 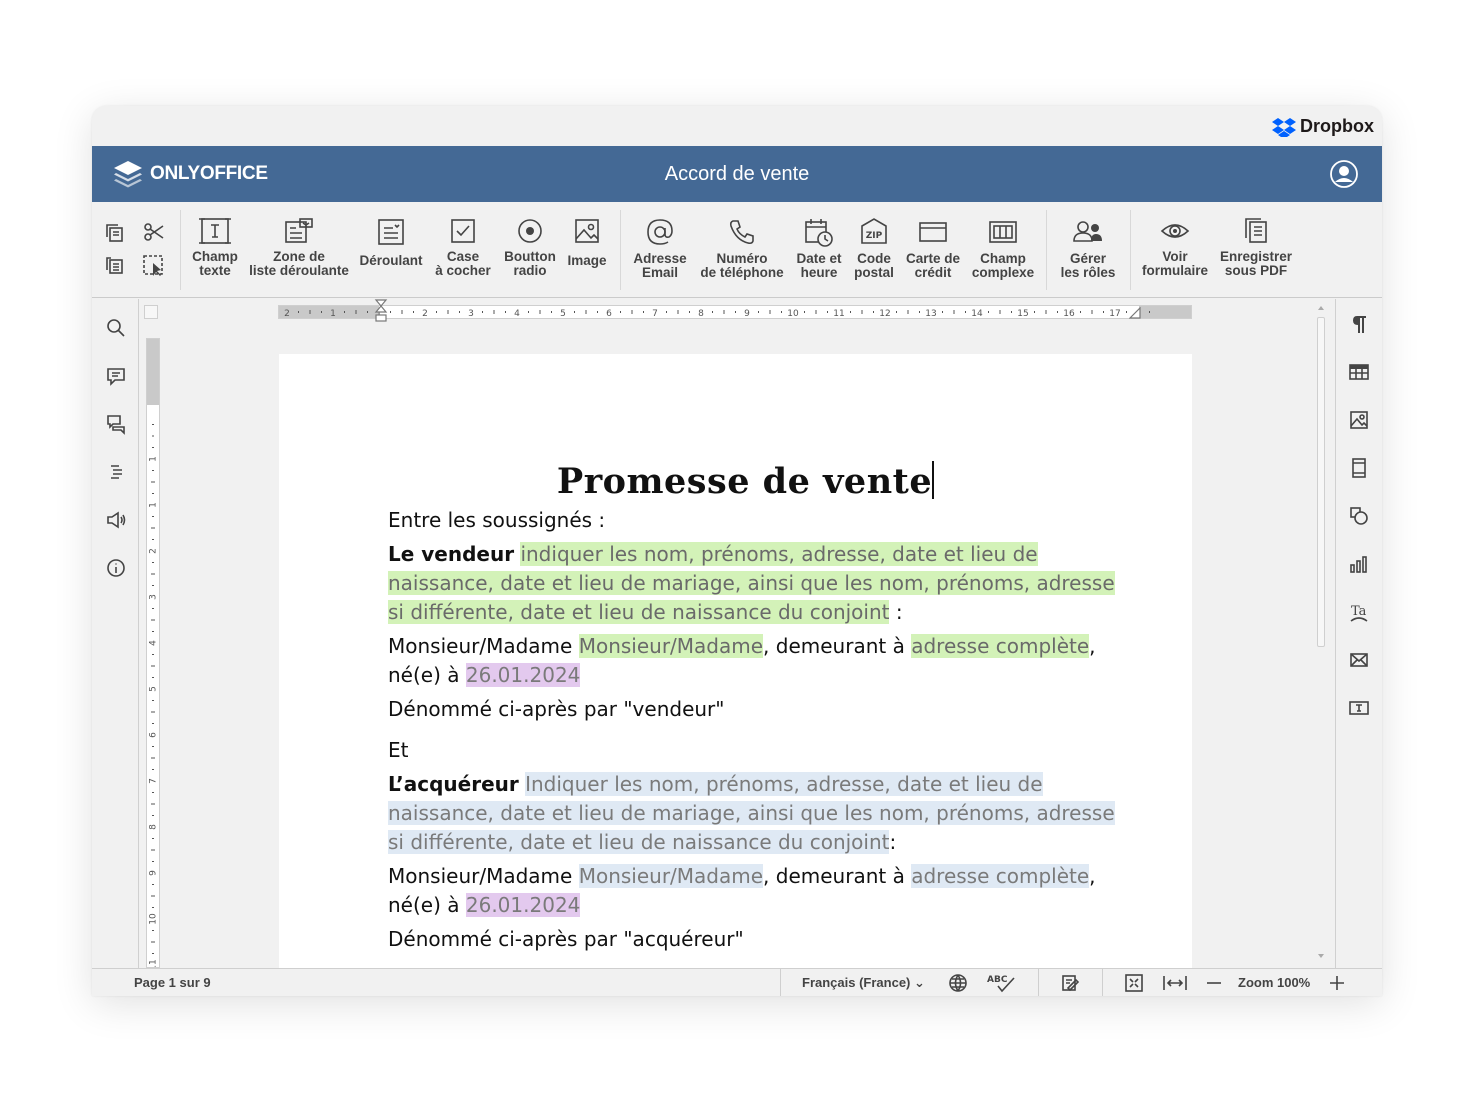 I want to click on fit-page-icon, so click(x=1134, y=983).